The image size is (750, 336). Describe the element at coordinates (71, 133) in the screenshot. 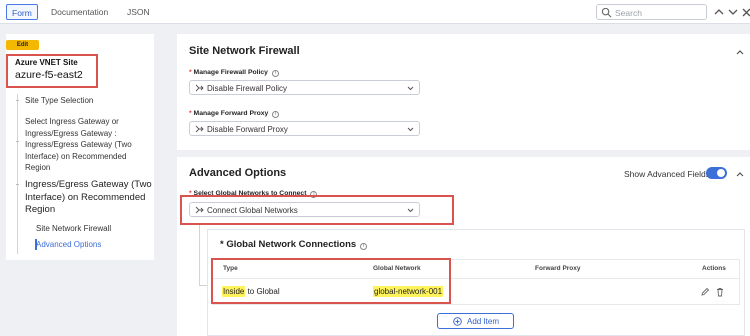

I see `nav-line: Ingress/Egress Gateway :` at that location.